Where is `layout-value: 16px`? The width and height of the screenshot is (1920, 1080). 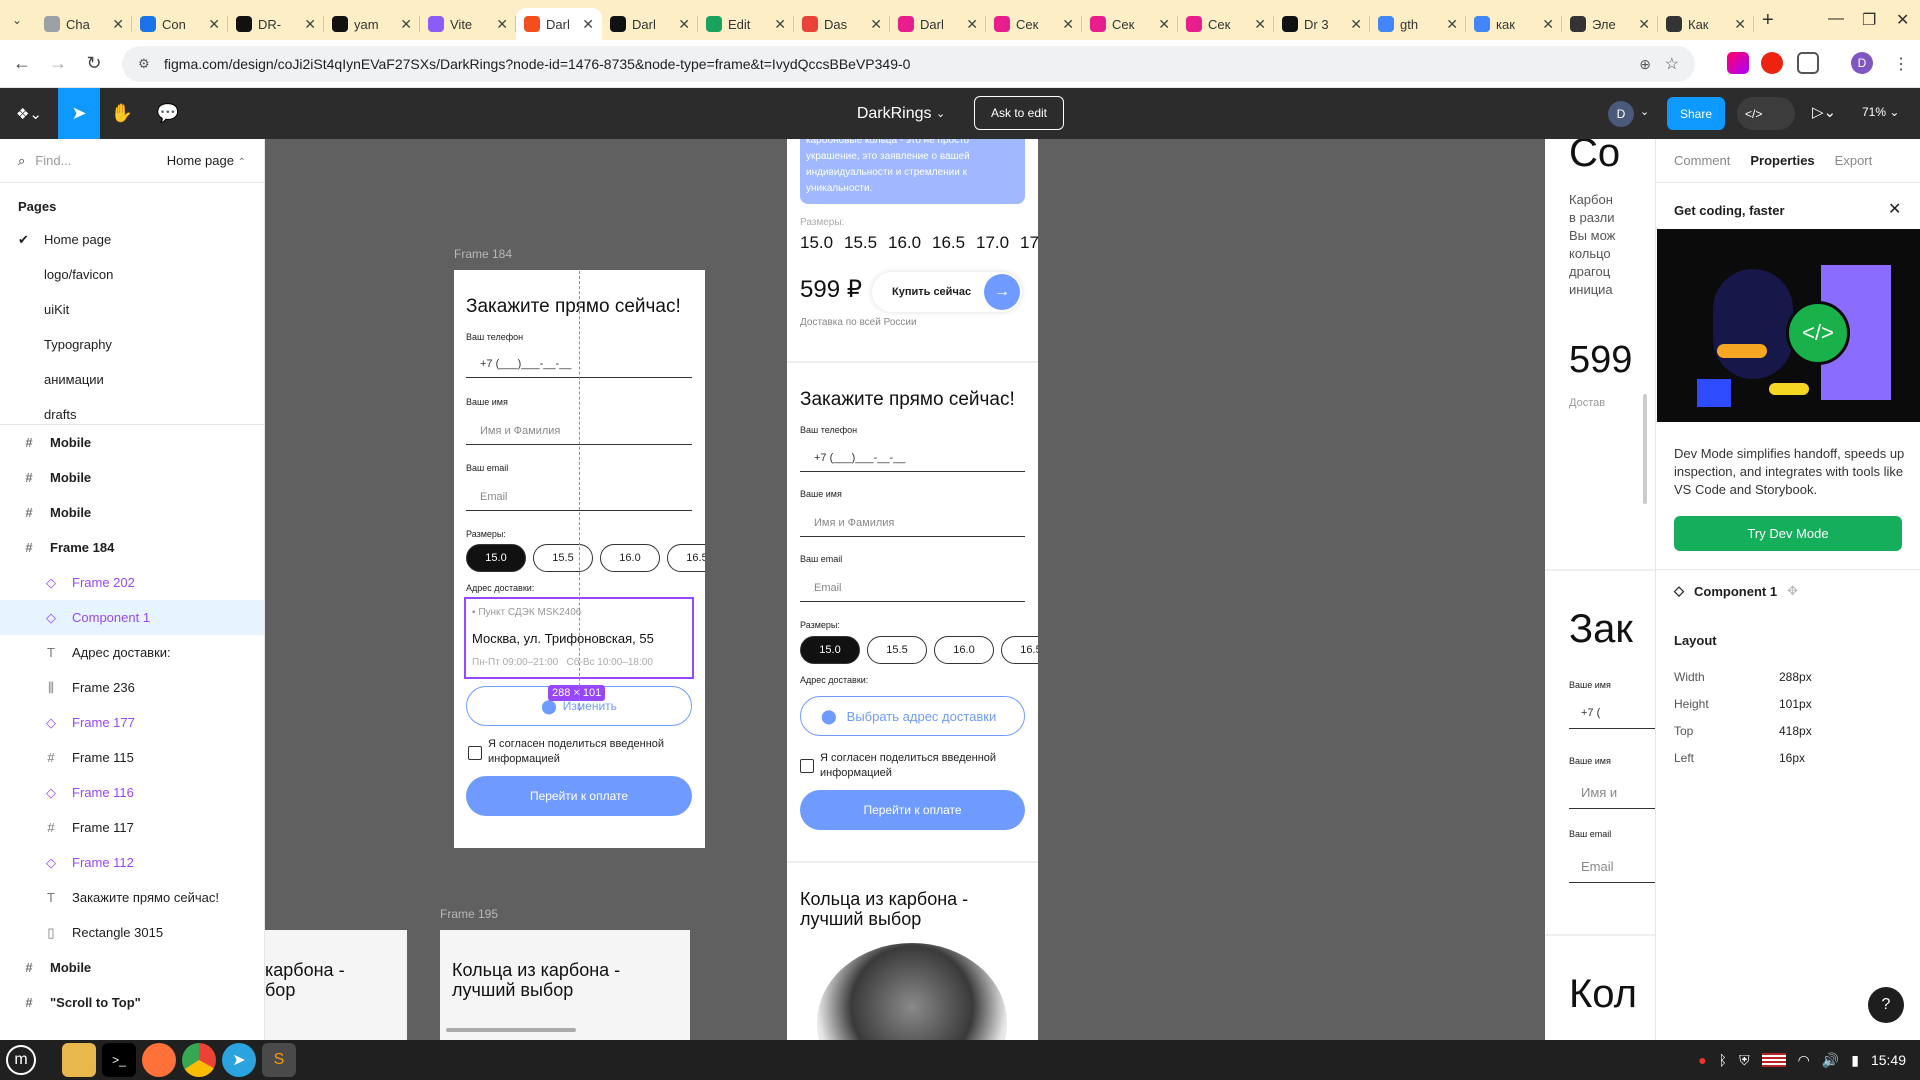 layout-value: 16px is located at coordinates (1792, 758).